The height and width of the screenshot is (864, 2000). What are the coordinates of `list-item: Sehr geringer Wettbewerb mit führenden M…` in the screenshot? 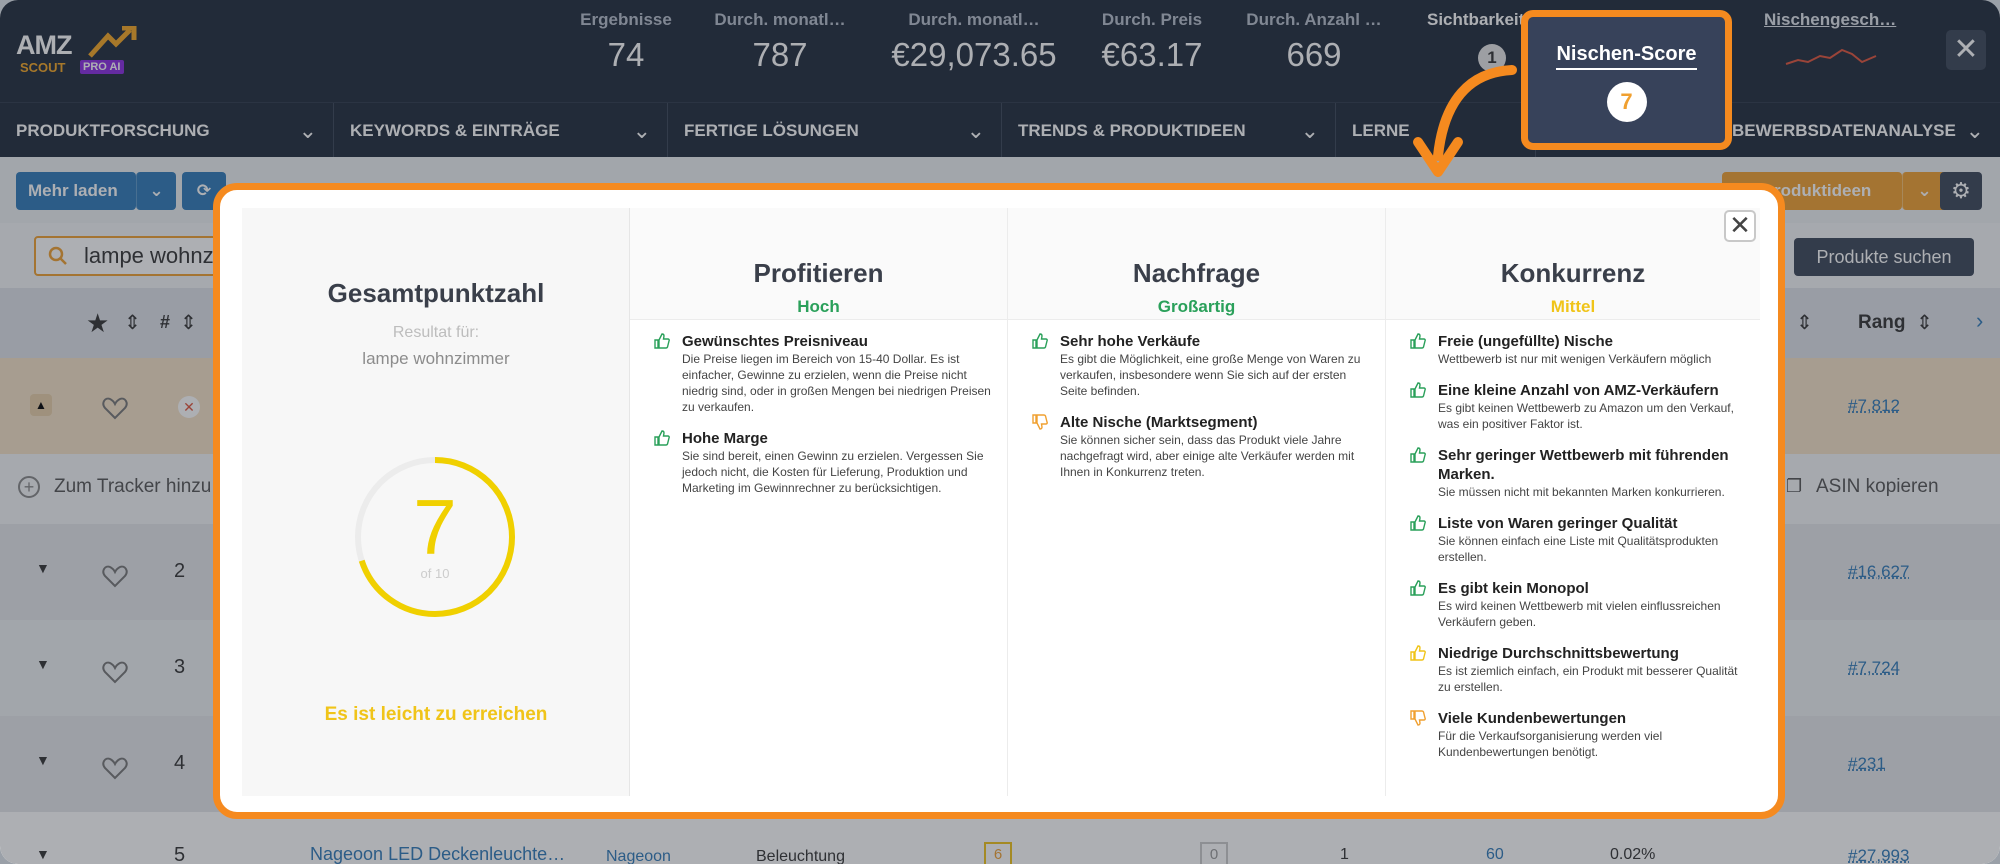 It's located at (1581, 473).